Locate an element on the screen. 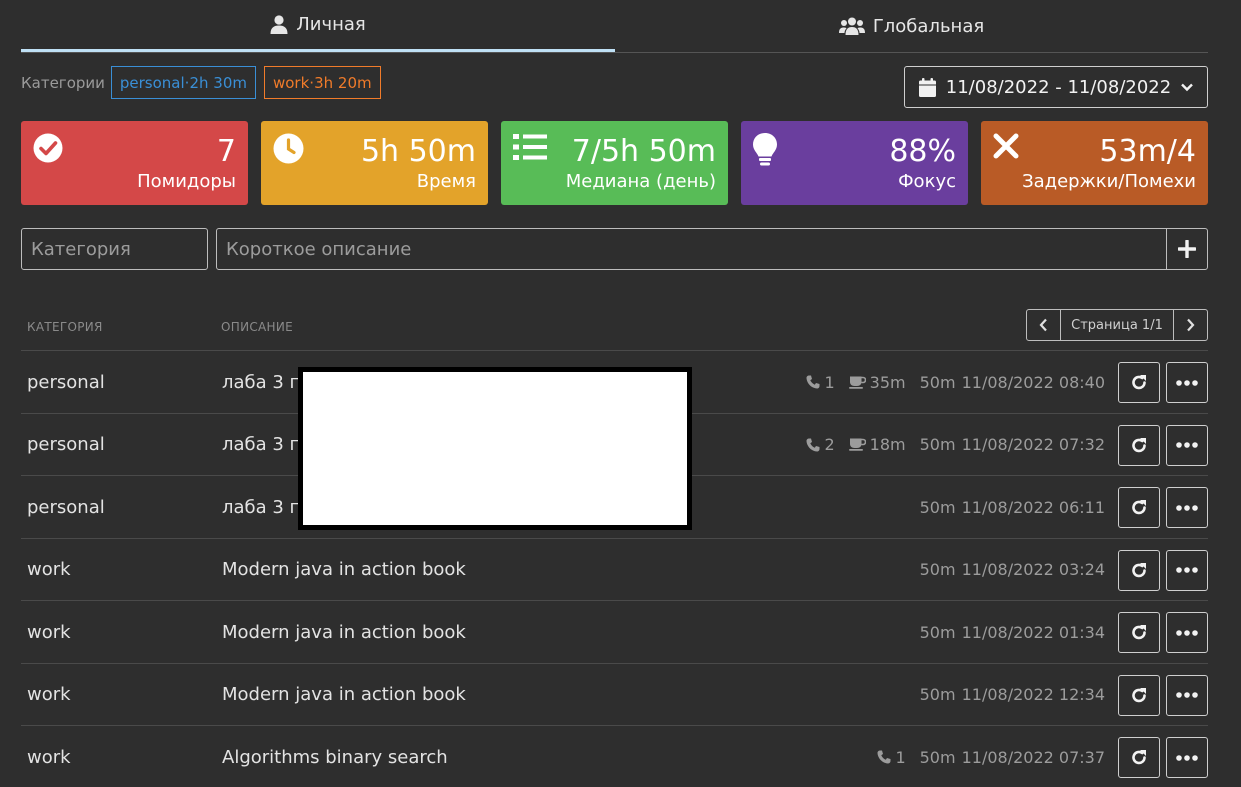 This screenshot has height=787, width=1241. tab-personal: Личная is located at coordinates (318, 26).